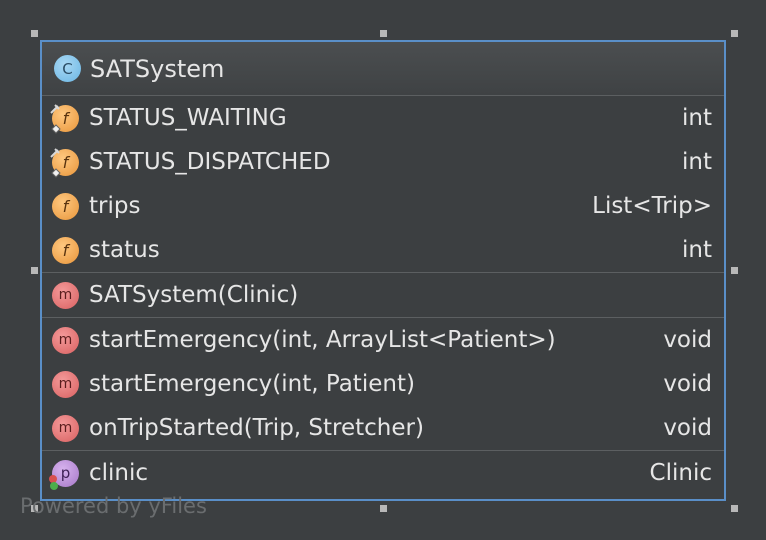  I want to click on method-row: m onTripStarted(Trip, Stretcher) void, so click(383, 428).